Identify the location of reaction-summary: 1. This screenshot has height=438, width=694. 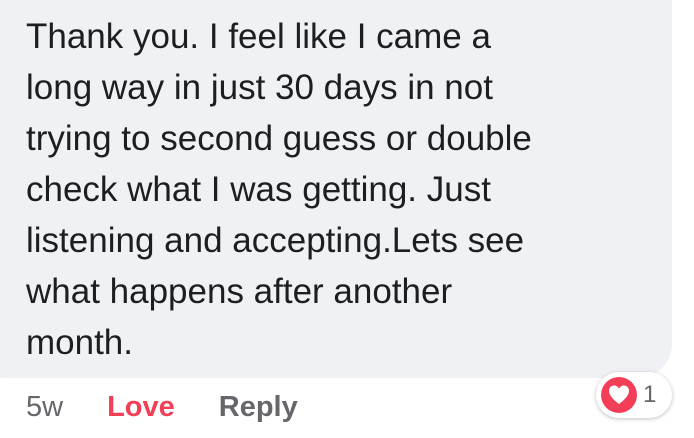
(634, 395).